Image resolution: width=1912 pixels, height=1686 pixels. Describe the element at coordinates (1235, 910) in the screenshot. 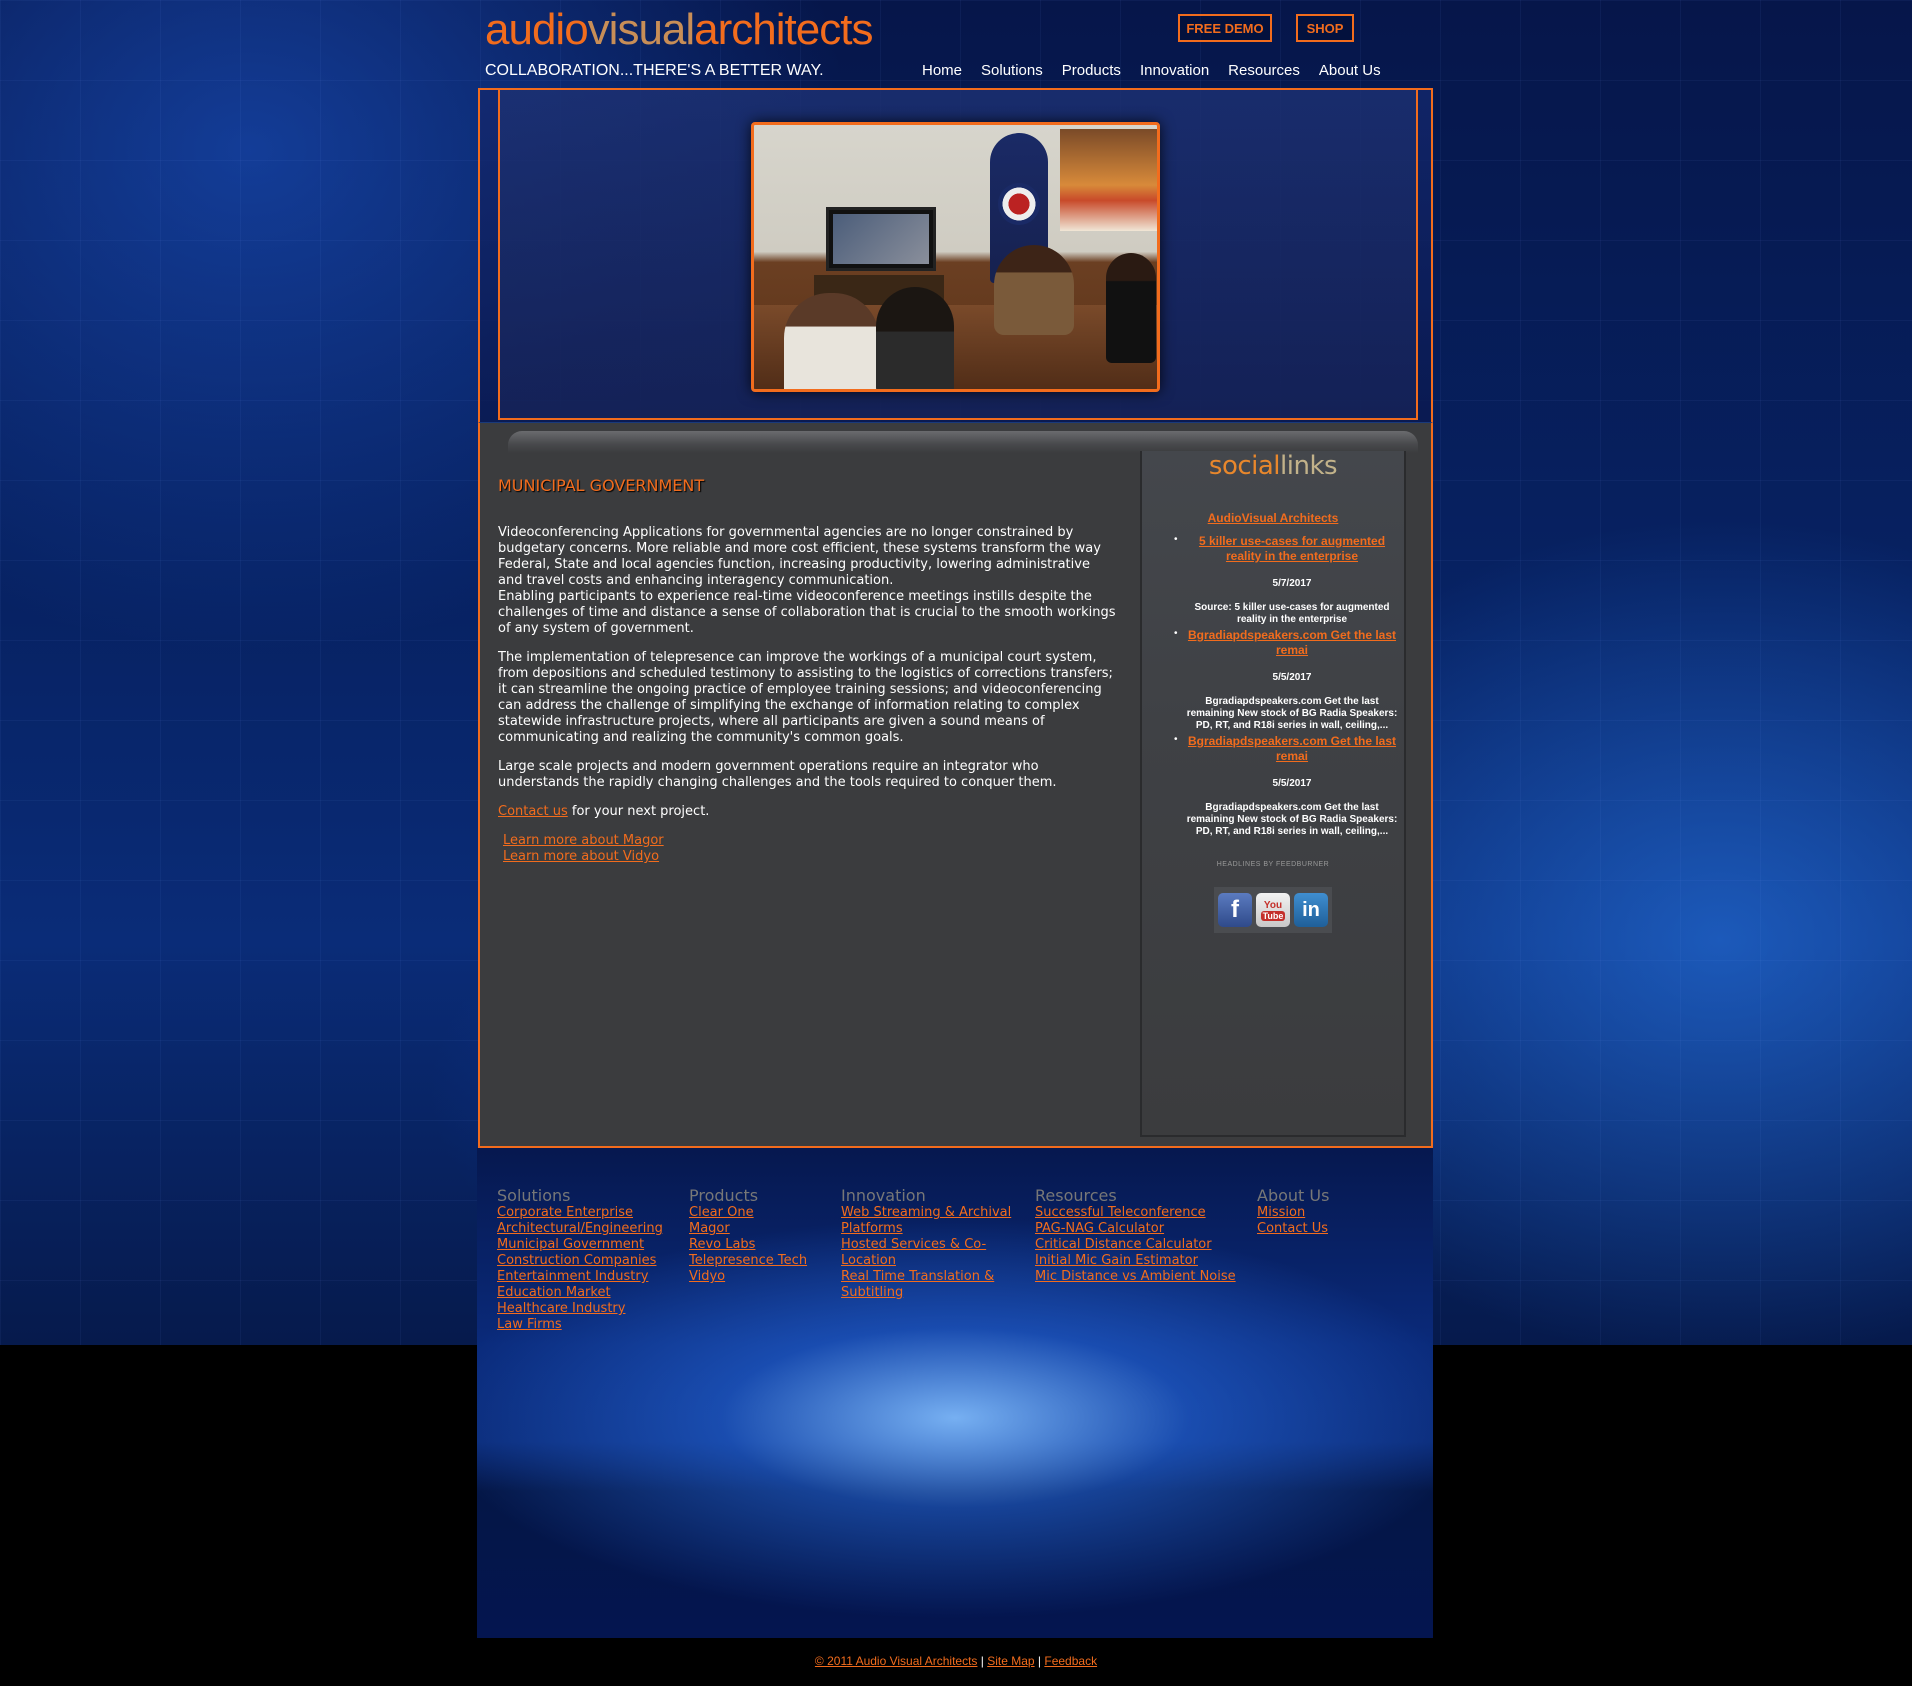

I see `facebook-icon: f` at that location.